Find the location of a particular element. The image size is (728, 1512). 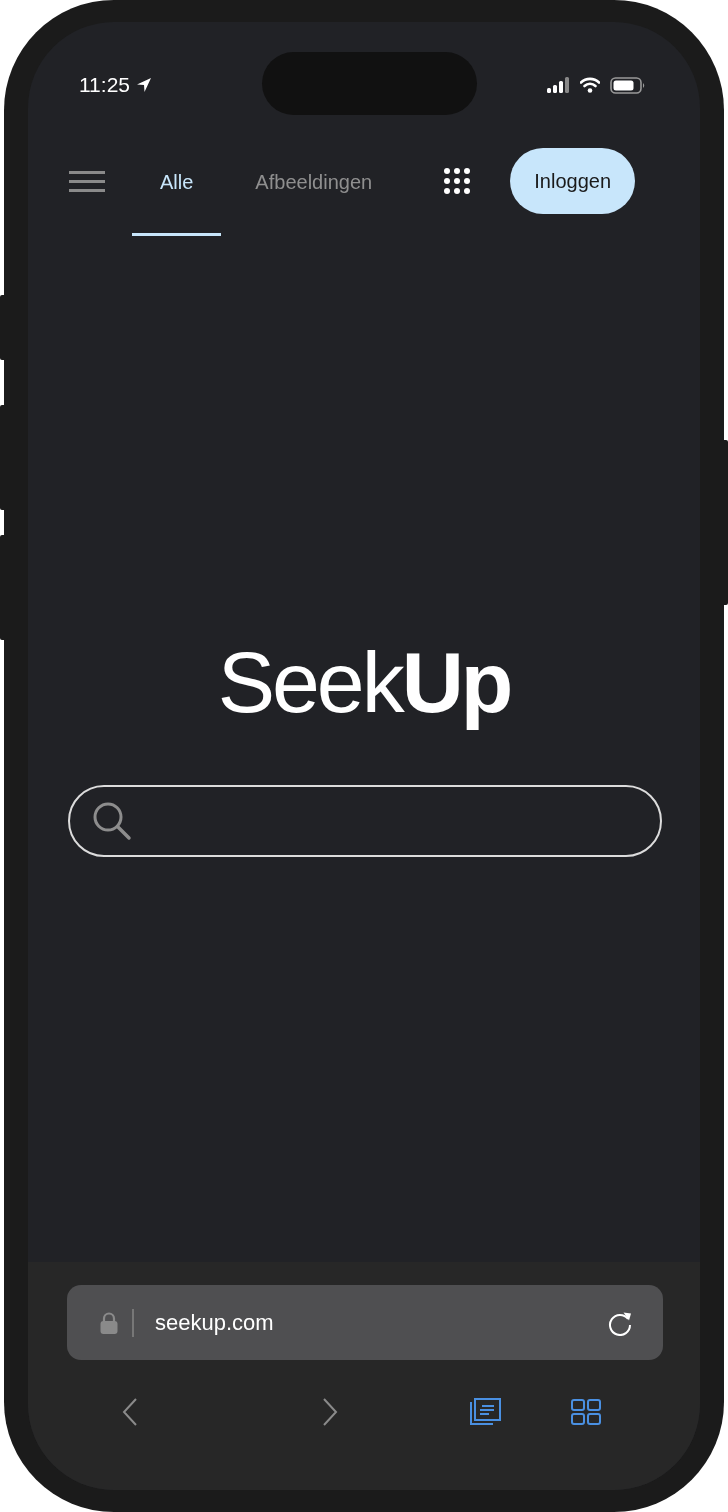

menu-icon is located at coordinates (87, 181).